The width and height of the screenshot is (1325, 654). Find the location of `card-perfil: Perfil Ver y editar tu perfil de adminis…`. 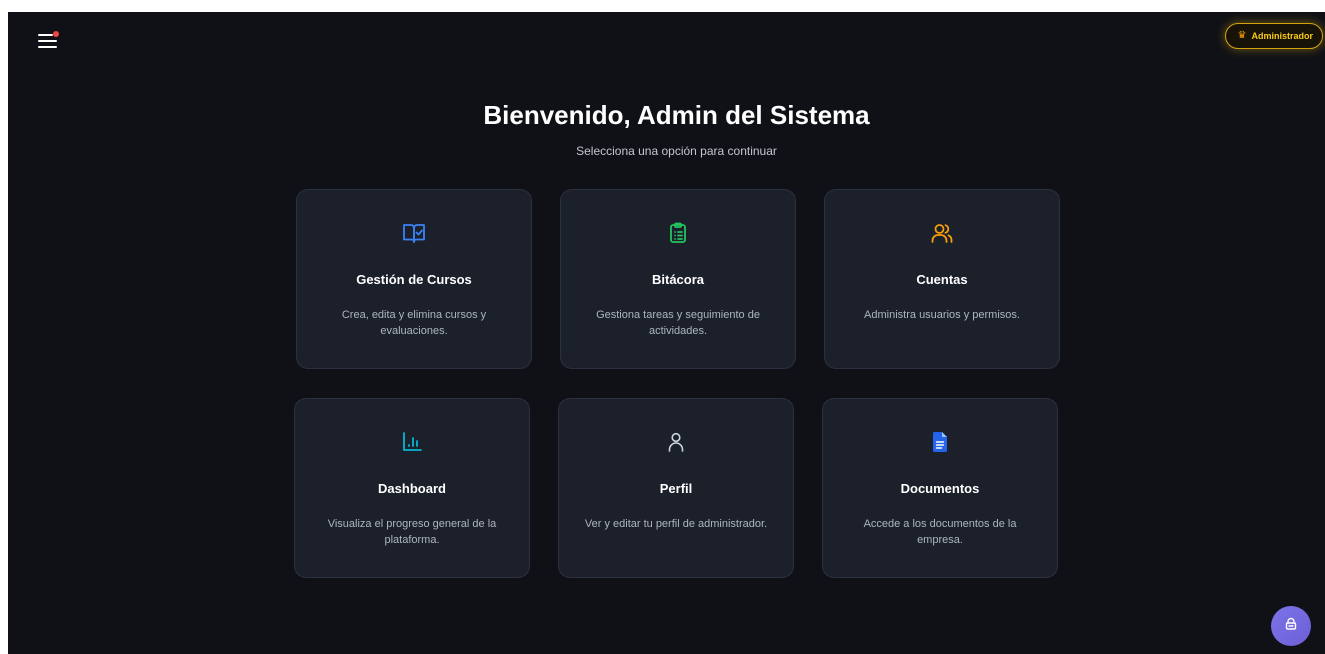

card-perfil: Perfil Ver y editar tu perfil de adminis… is located at coordinates (676, 488).